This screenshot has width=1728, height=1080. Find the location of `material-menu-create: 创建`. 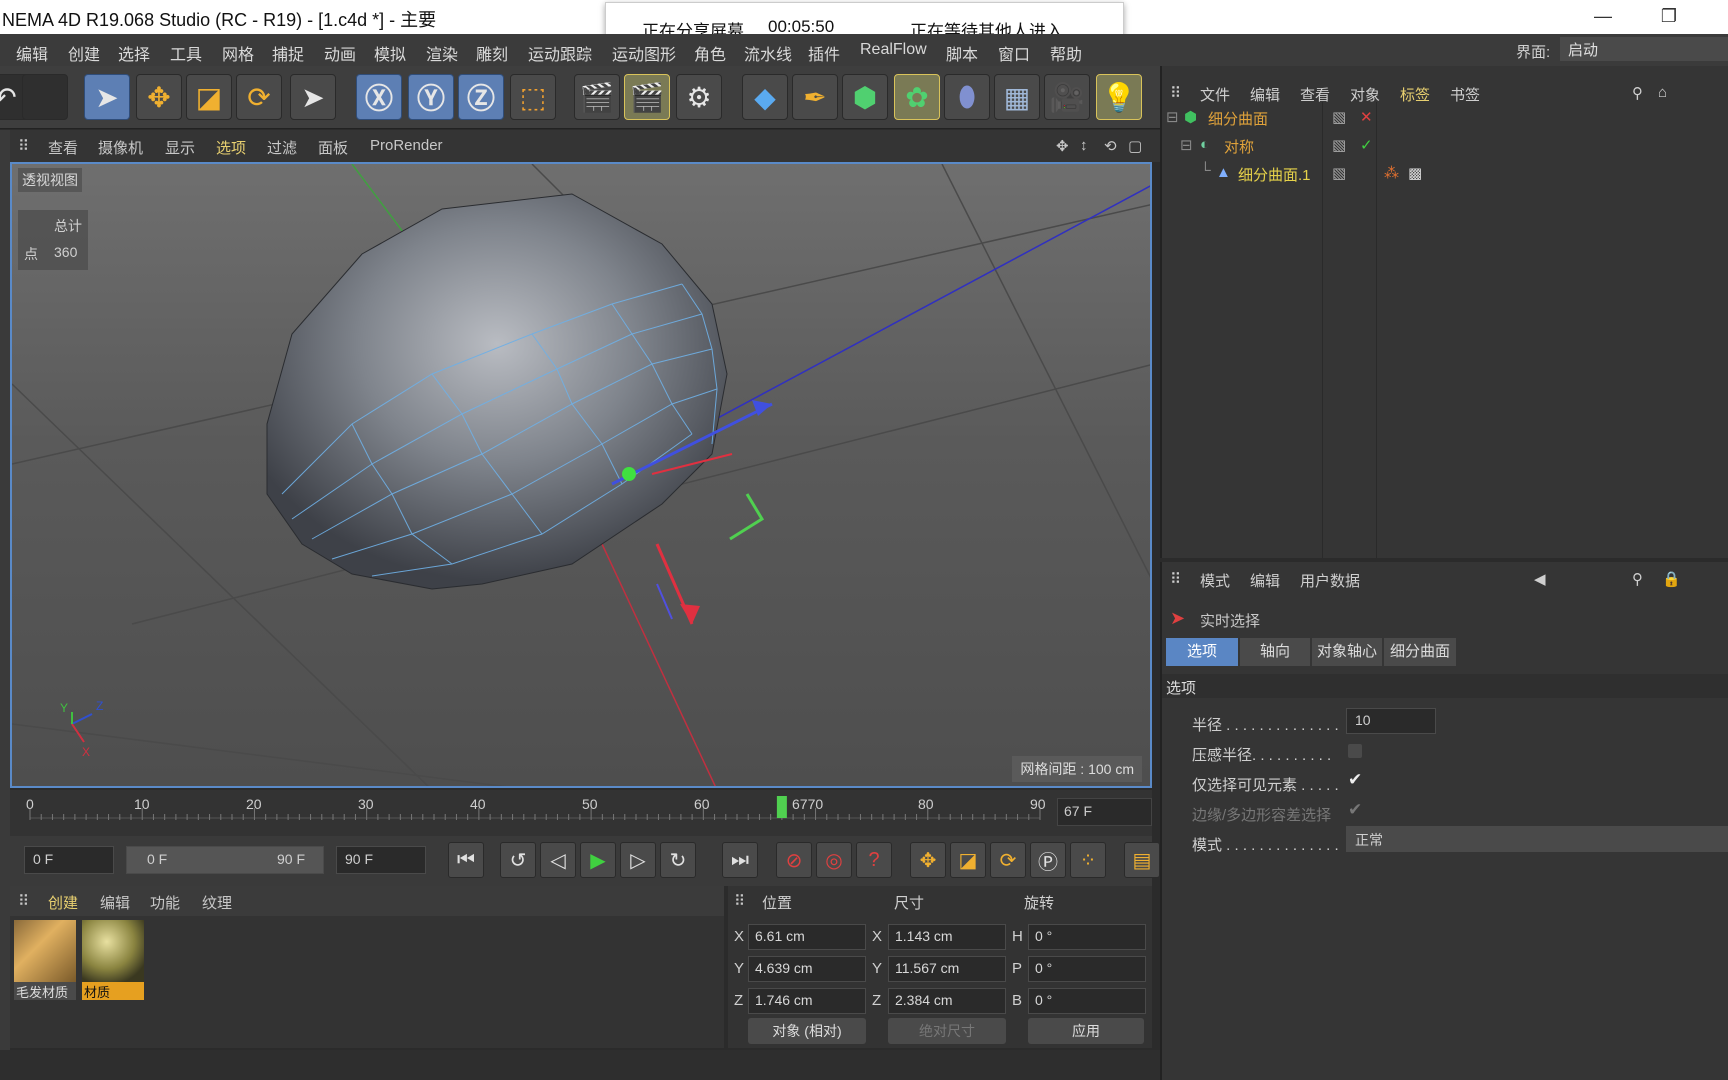

material-menu-create: 创建 is located at coordinates (63, 902).